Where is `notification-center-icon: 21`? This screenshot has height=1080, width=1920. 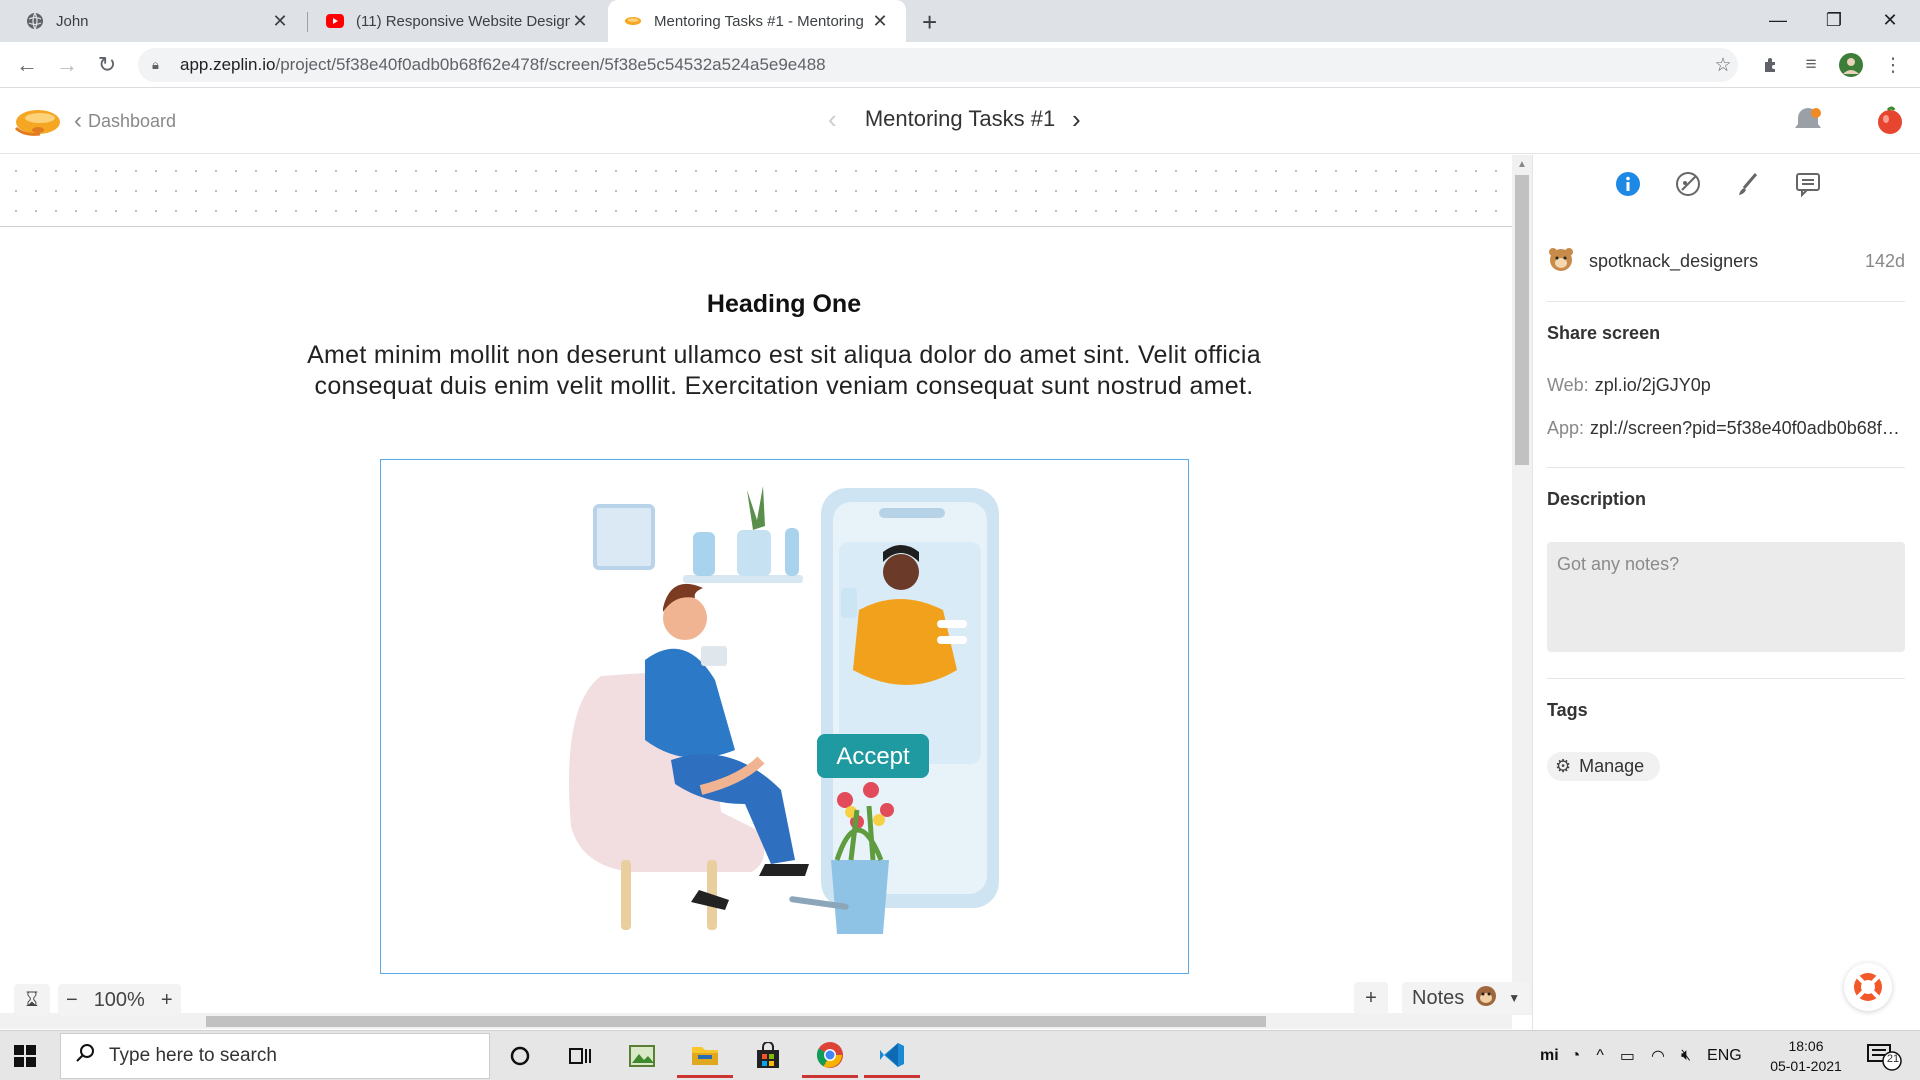
notification-center-icon: 21 is located at coordinates (1886, 1059).